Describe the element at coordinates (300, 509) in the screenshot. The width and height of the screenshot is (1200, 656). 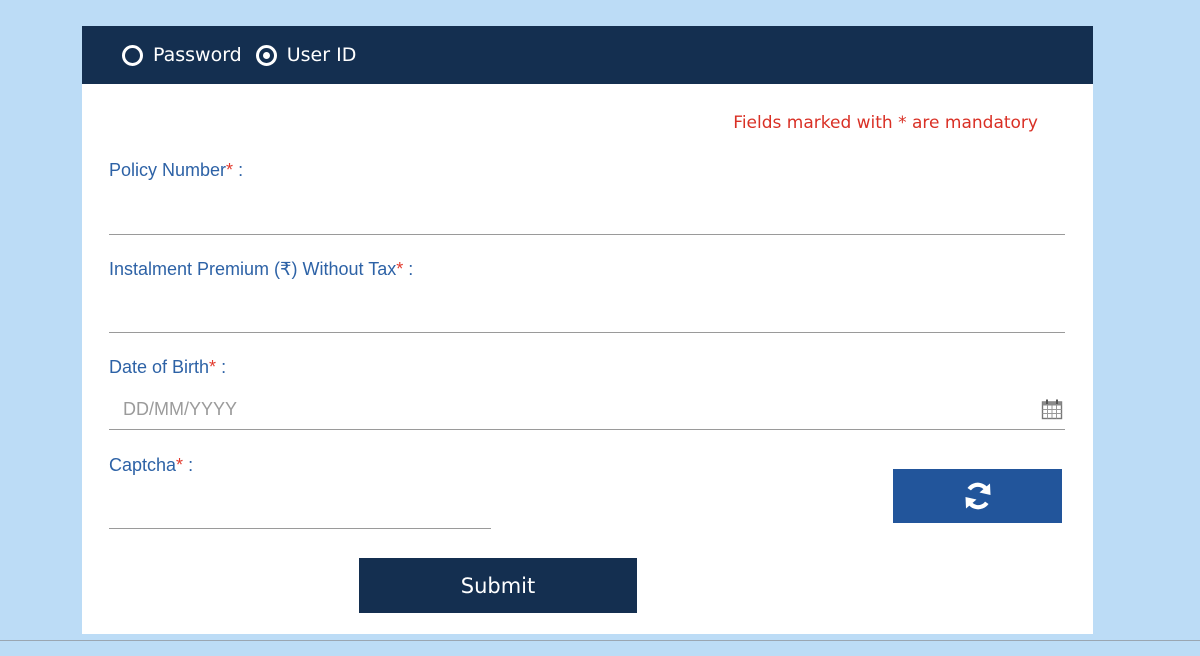
I see `captcha-input` at that location.